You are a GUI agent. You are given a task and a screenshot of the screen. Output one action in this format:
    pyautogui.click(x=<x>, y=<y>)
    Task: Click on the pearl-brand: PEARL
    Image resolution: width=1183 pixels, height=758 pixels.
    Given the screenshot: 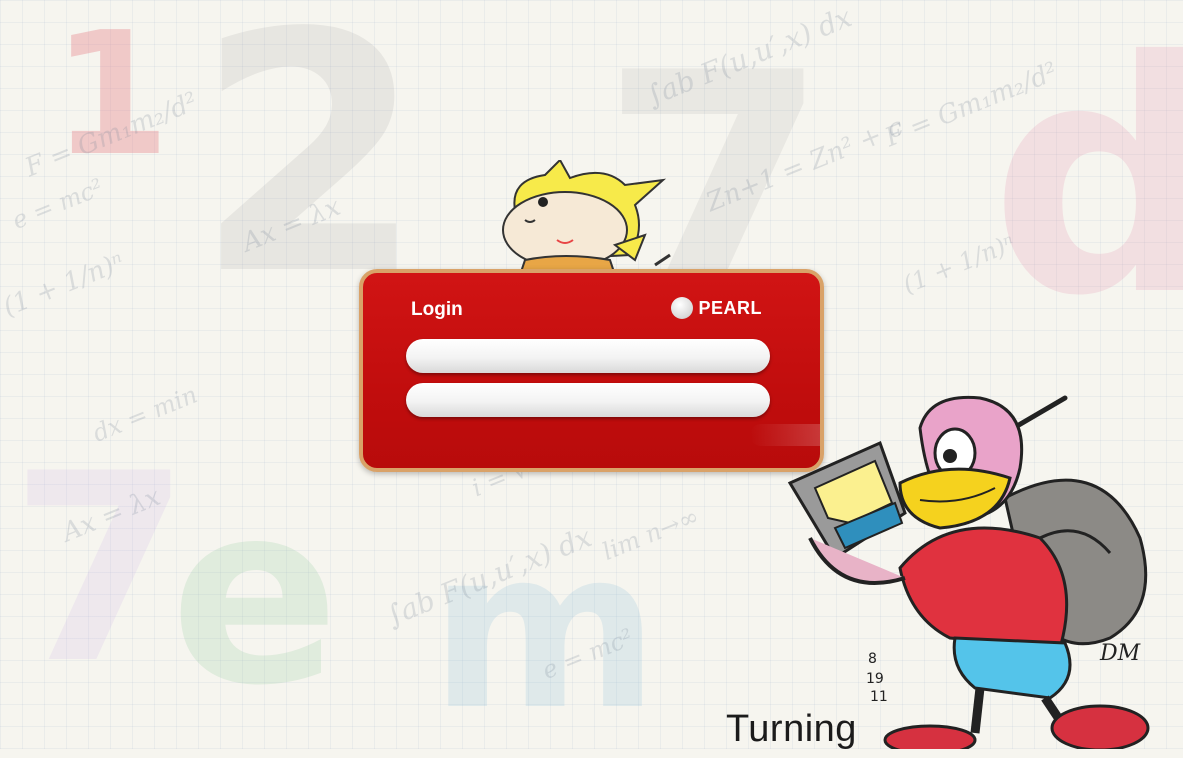 What is the action you would take?
    pyautogui.click(x=716, y=308)
    